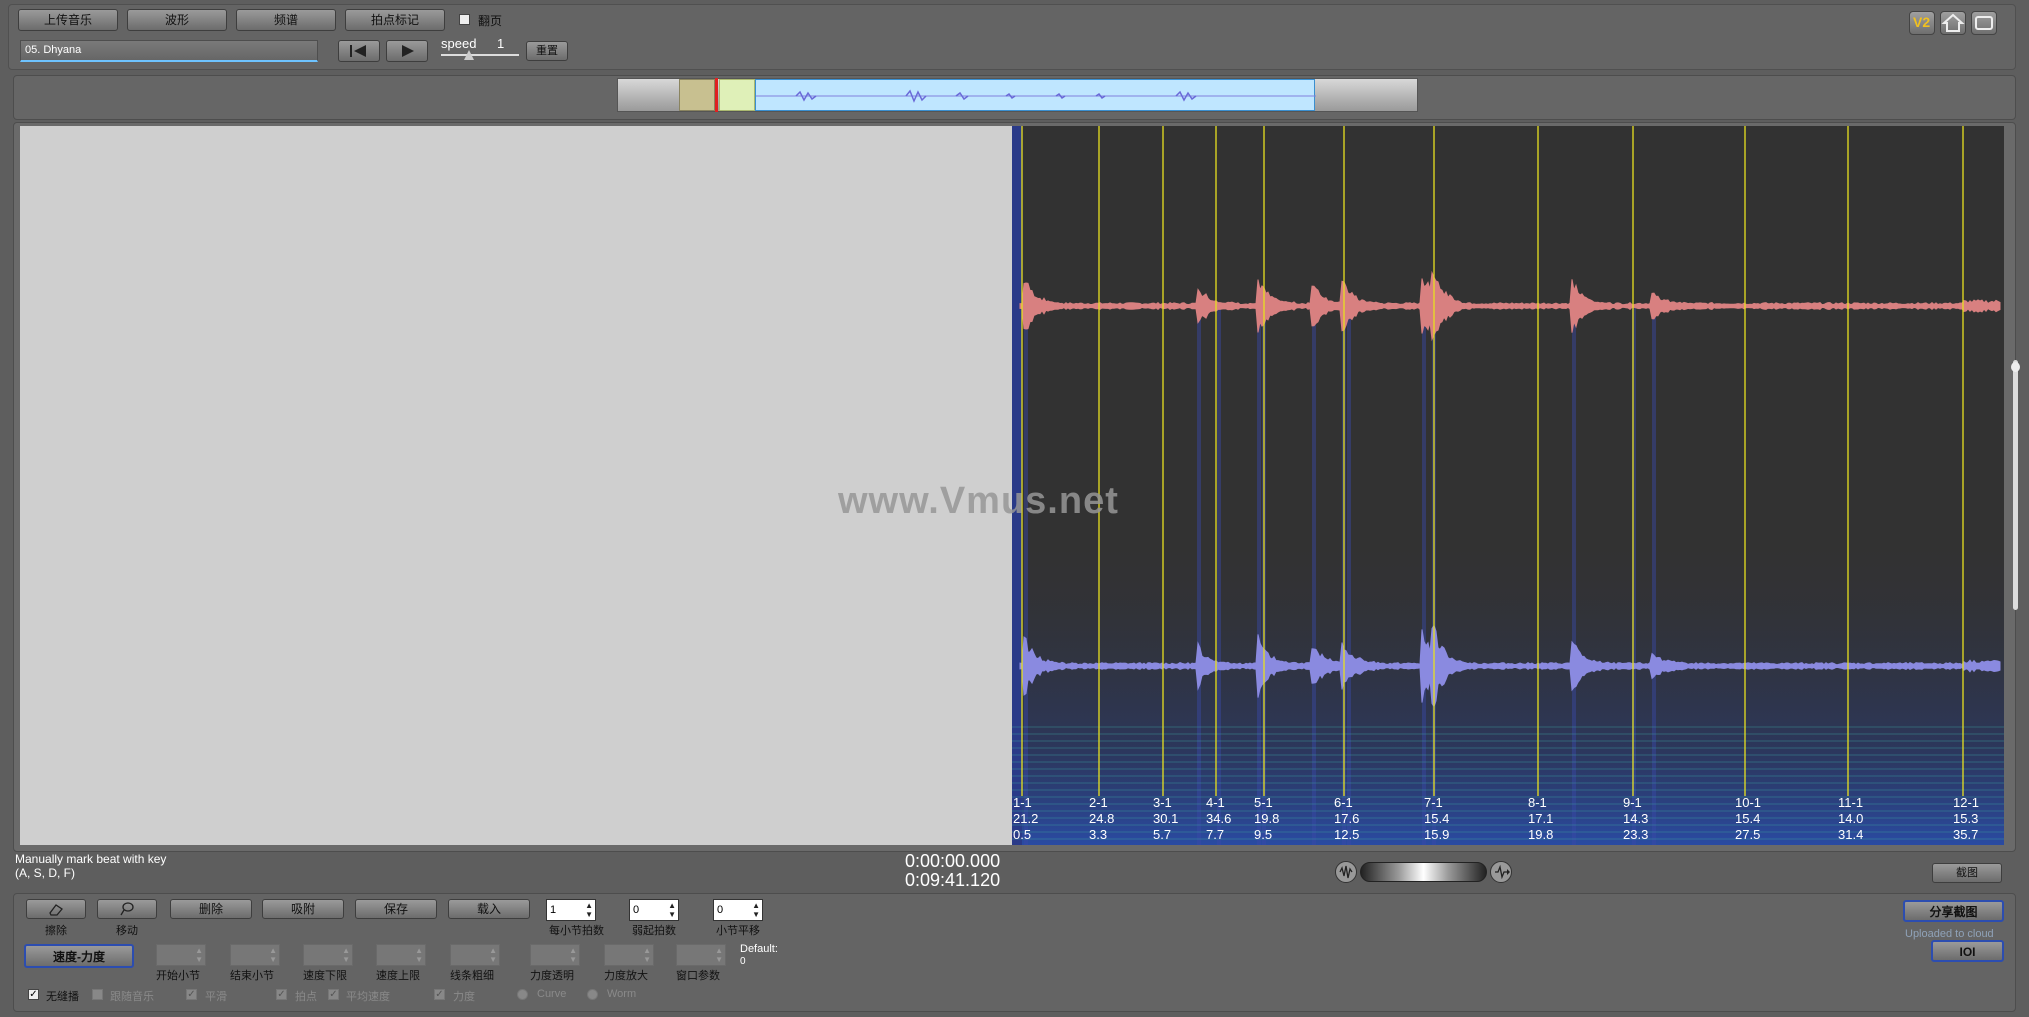 Image resolution: width=2029 pixels, height=1017 pixels. I want to click on avg-tempo-checkbox: ✓, so click(333, 994).